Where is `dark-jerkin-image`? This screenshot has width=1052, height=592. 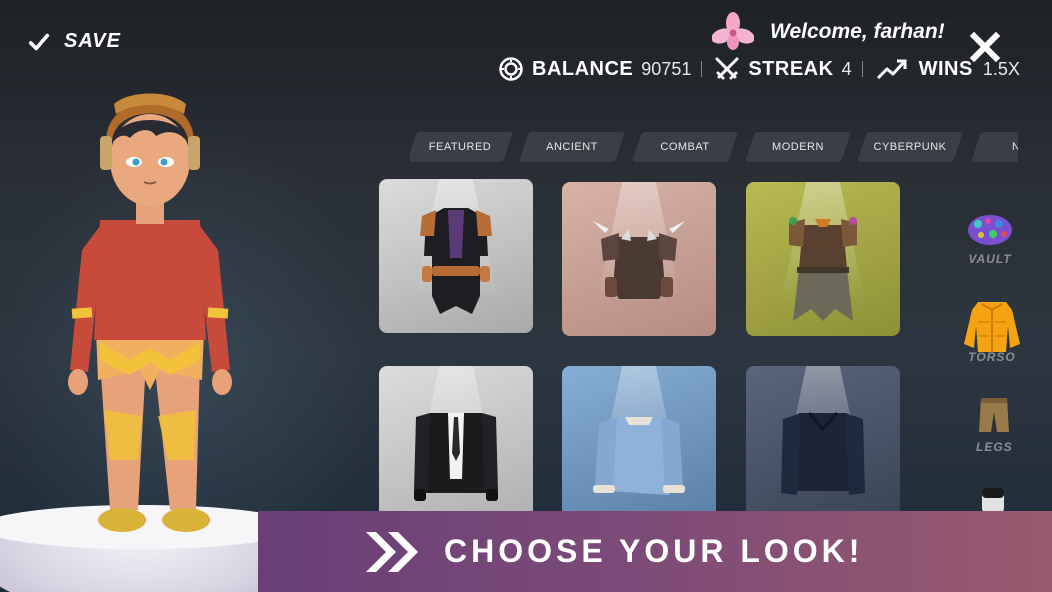
dark-jerkin-image is located at coordinates (456, 261).